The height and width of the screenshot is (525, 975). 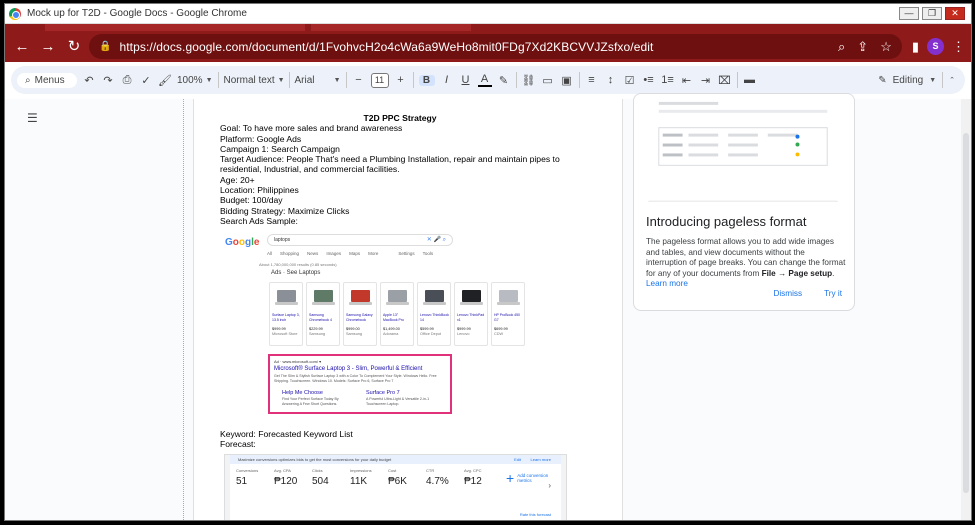 I want to click on share-icon: ⇪, so click(x=862, y=47).